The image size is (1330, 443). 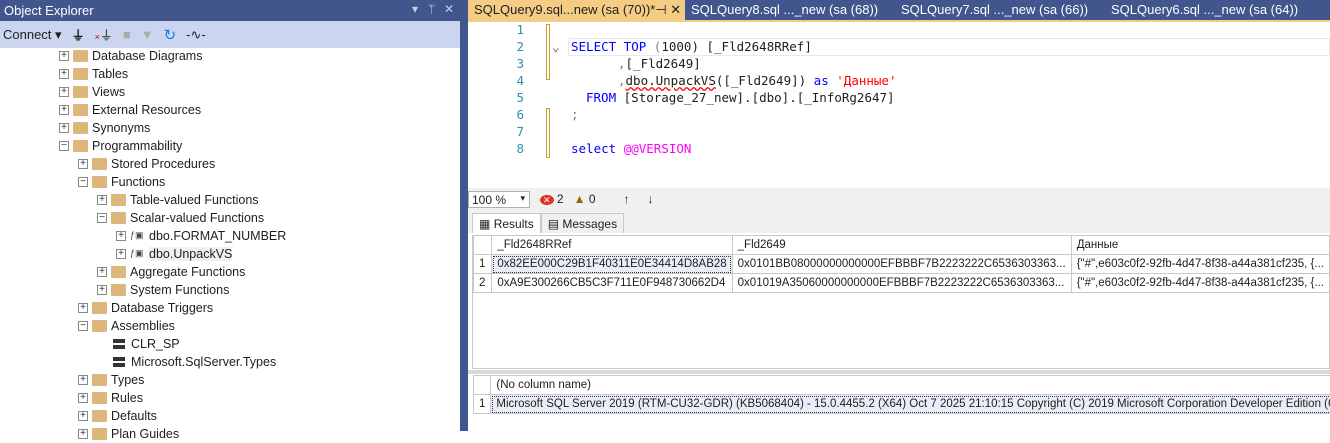 I want to click on column-header: Данные, so click(x=1200, y=245).